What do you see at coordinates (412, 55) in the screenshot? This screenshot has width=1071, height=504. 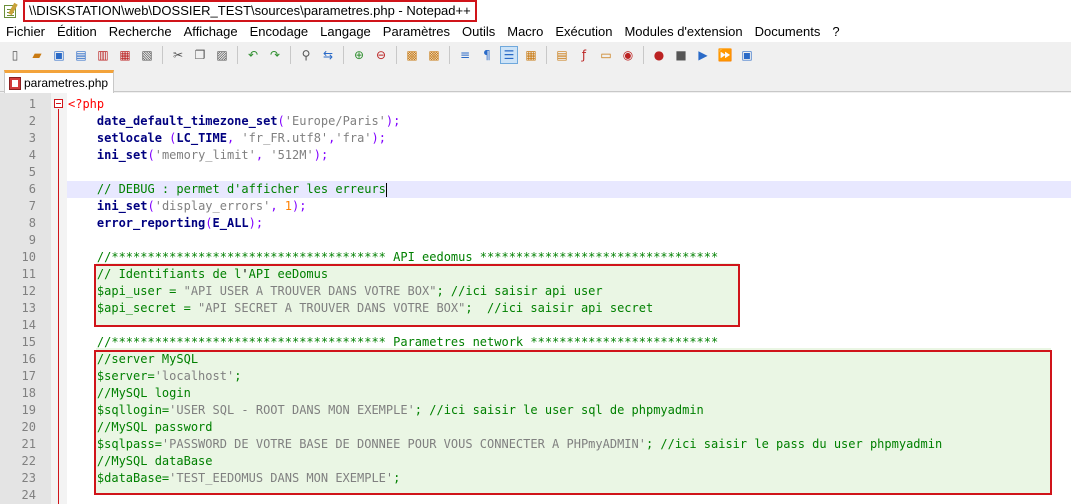 I see `sync-vertical-icon: ▩` at bounding box center [412, 55].